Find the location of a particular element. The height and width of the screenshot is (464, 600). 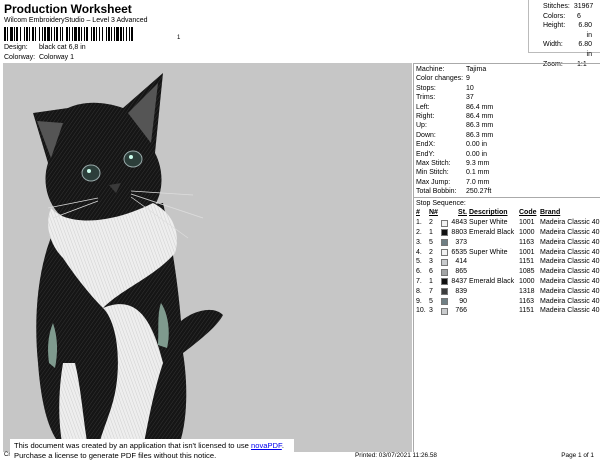

row-stitches: 4843 is located at coordinates (459, 223).